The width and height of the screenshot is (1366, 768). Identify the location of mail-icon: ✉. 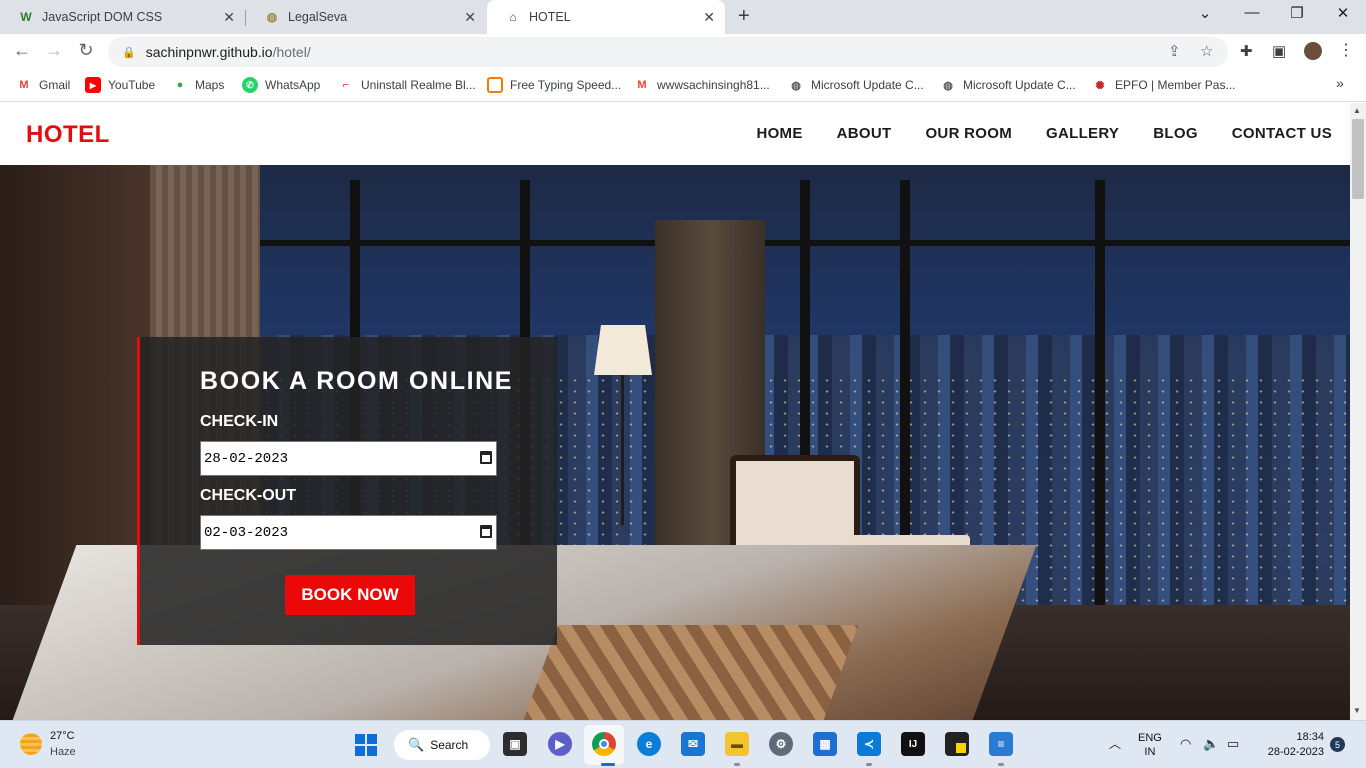
(693, 744).